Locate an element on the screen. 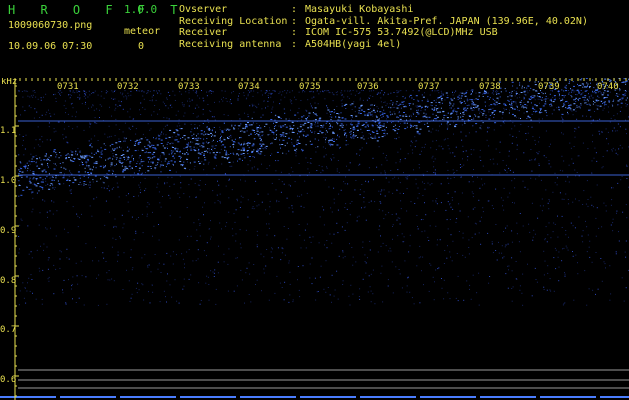 Image resolution: width=629 pixels, height=400 pixels. info-value: ICOM IC-575 53.7492(@LCD)MHz USB is located at coordinates (401, 33).